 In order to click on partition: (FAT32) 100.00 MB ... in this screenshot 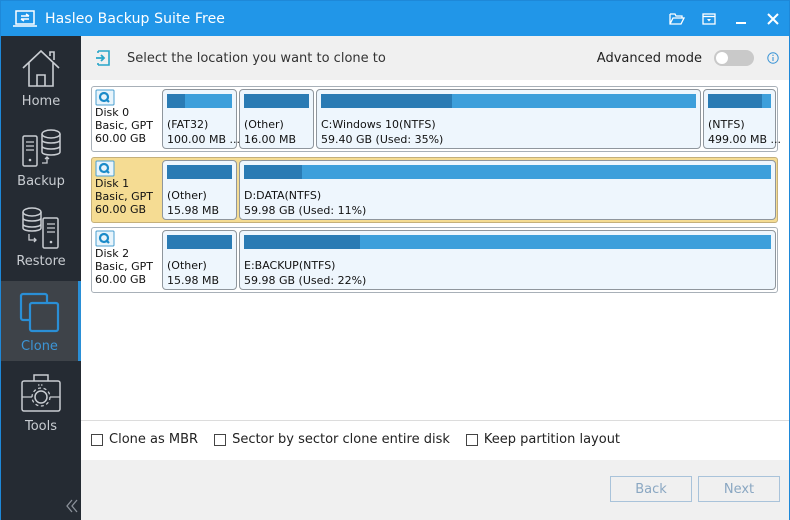, I will do `click(201, 119)`.